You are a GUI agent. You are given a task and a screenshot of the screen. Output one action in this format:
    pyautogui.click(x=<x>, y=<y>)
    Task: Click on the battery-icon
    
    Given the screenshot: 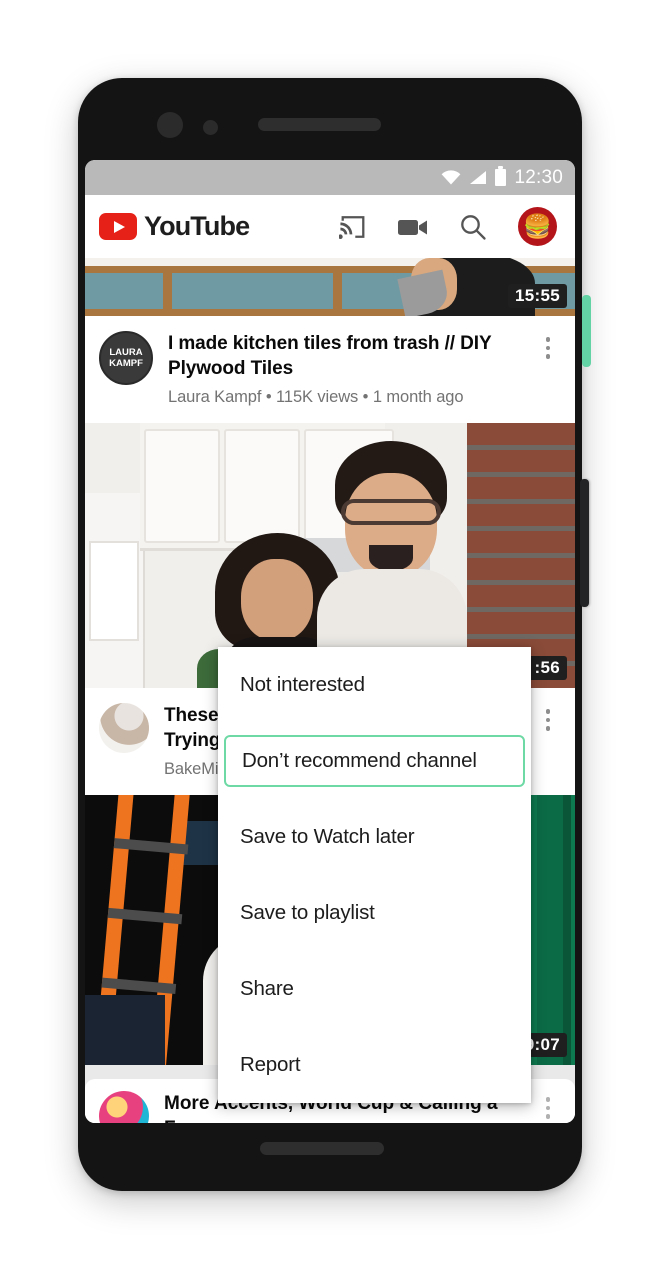 What is the action you would take?
    pyautogui.click(x=501, y=176)
    